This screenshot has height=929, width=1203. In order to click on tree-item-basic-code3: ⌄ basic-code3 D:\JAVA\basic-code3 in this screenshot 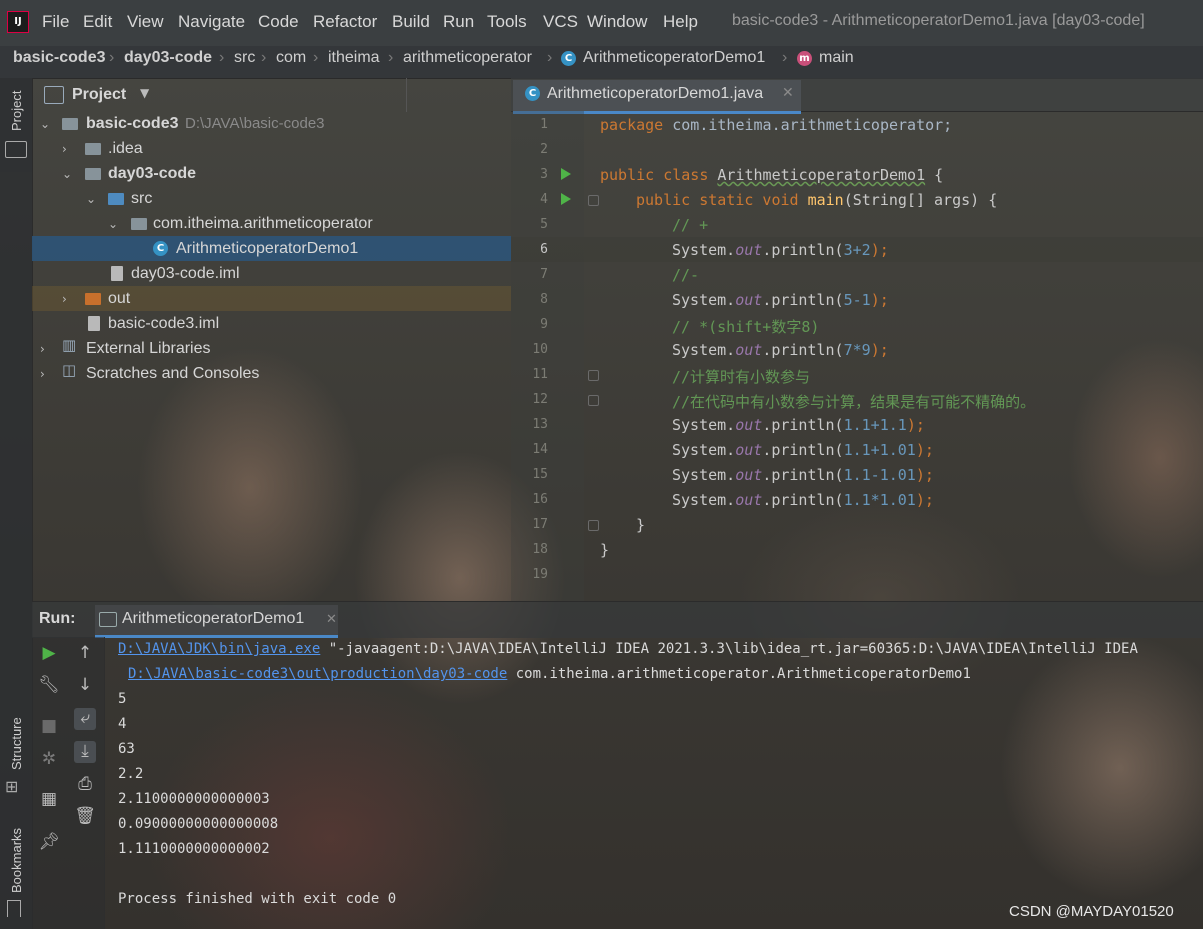, I will do `click(182, 123)`.